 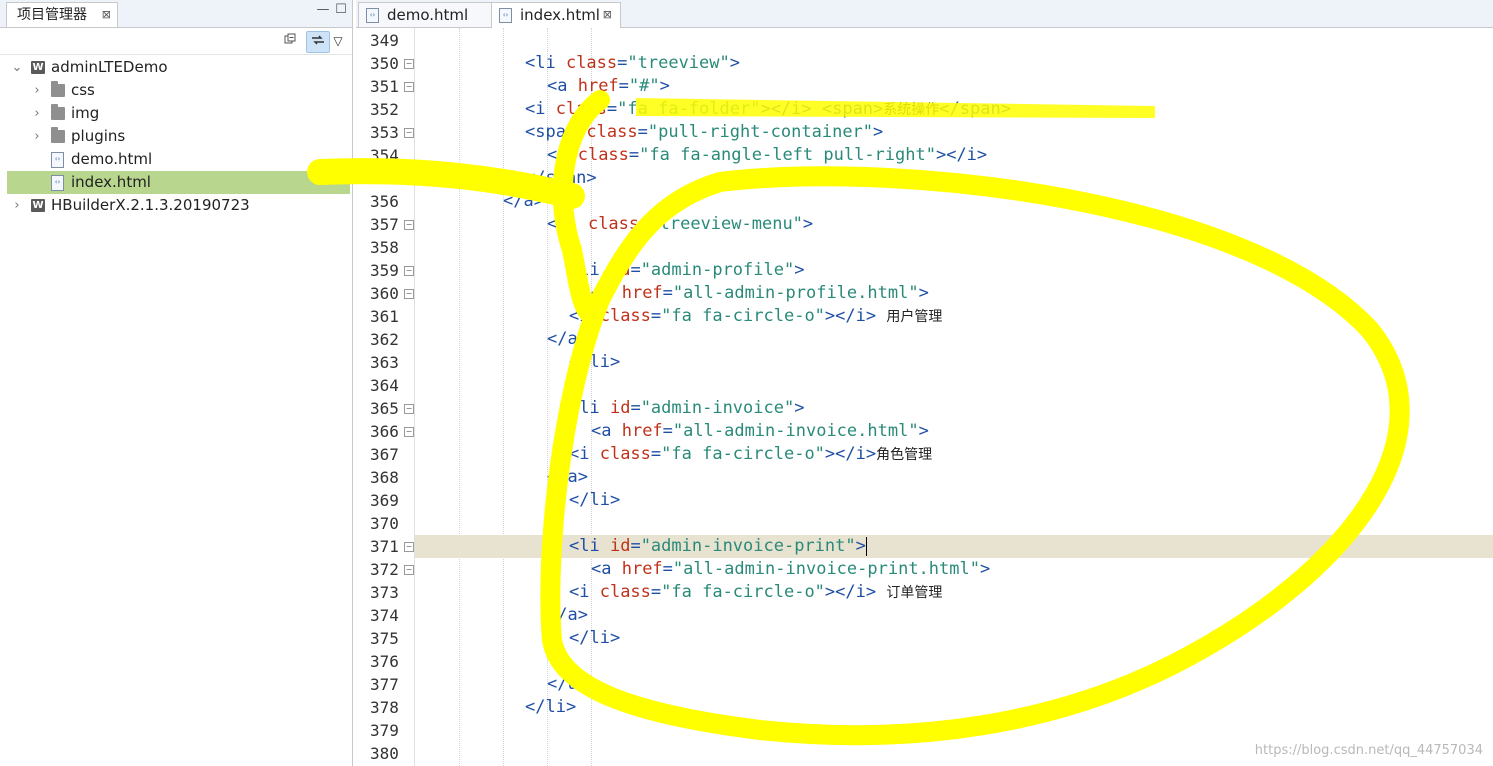 What do you see at coordinates (717, 270) in the screenshot?
I see `code-token-str: "admin-profile"` at bounding box center [717, 270].